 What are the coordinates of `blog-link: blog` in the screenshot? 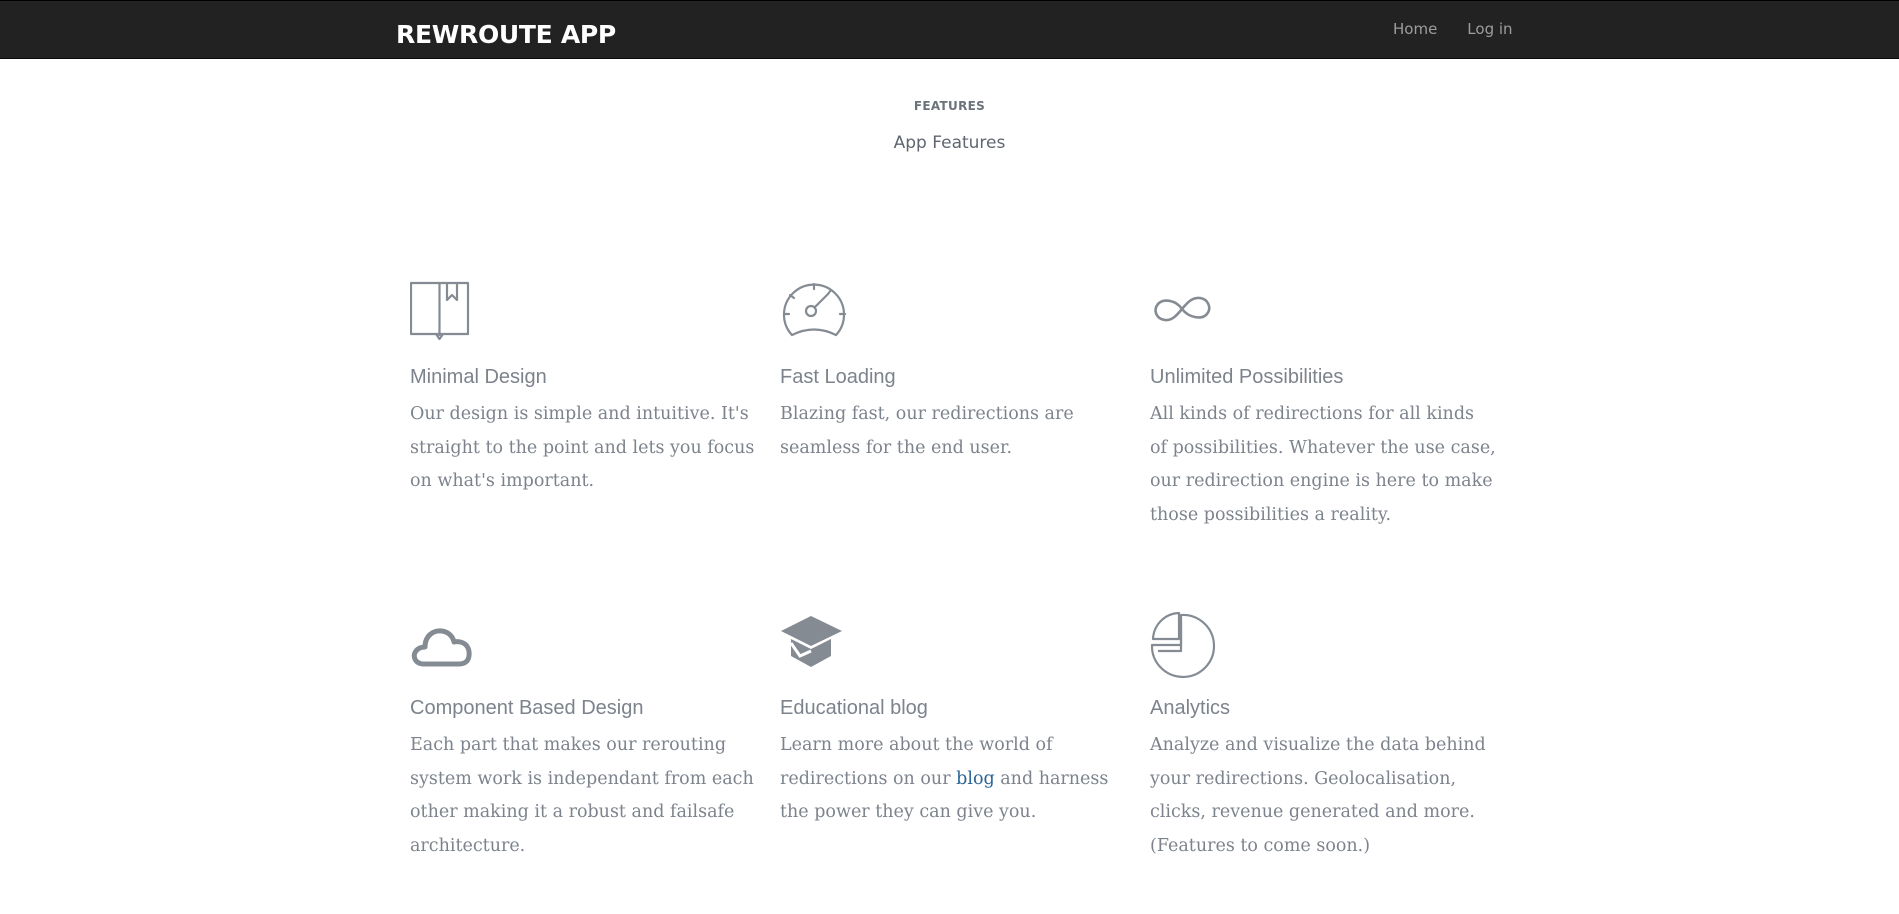 It's located at (975, 779).